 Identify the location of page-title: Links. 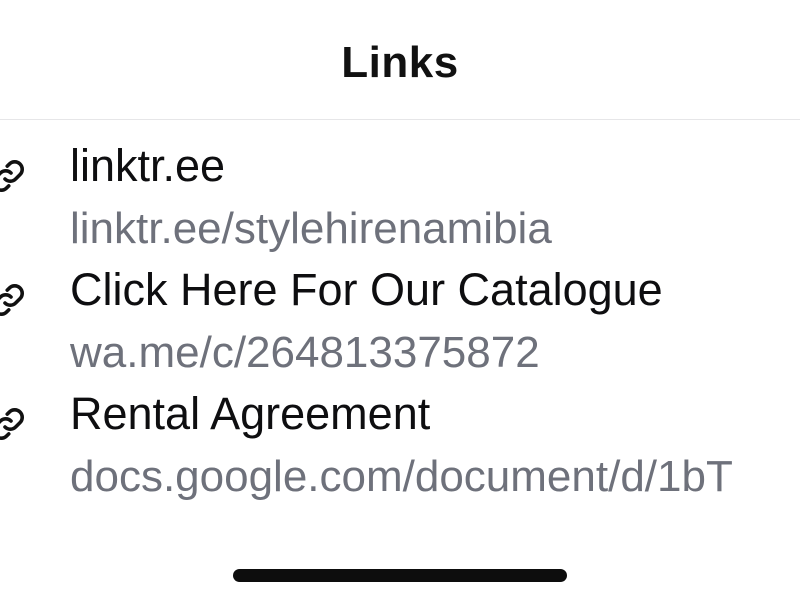
(400, 62).